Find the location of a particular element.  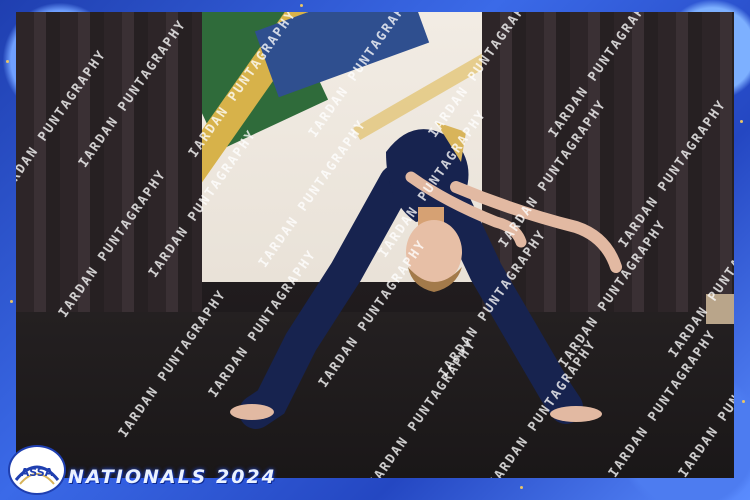

event-title: NATIONALS 2024 is located at coordinates (172, 477).